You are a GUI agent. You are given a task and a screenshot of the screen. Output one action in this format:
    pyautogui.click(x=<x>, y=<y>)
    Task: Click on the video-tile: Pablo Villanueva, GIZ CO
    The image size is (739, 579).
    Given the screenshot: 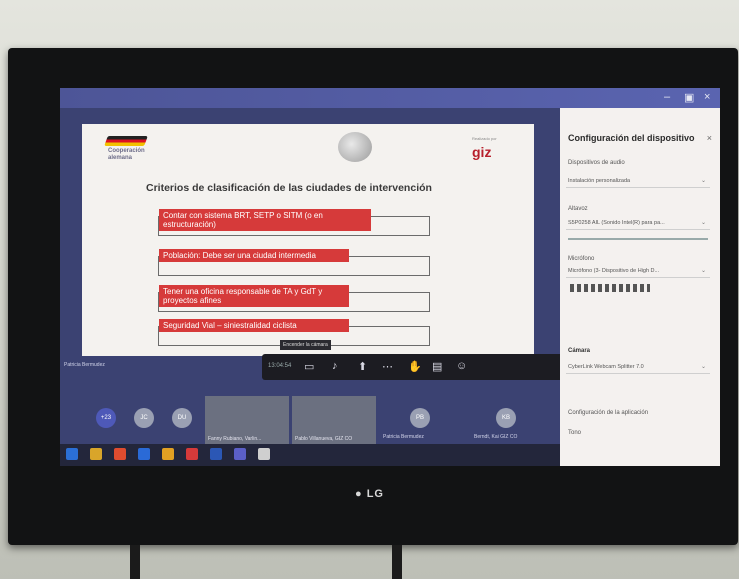 What is the action you would take?
    pyautogui.click(x=334, y=420)
    